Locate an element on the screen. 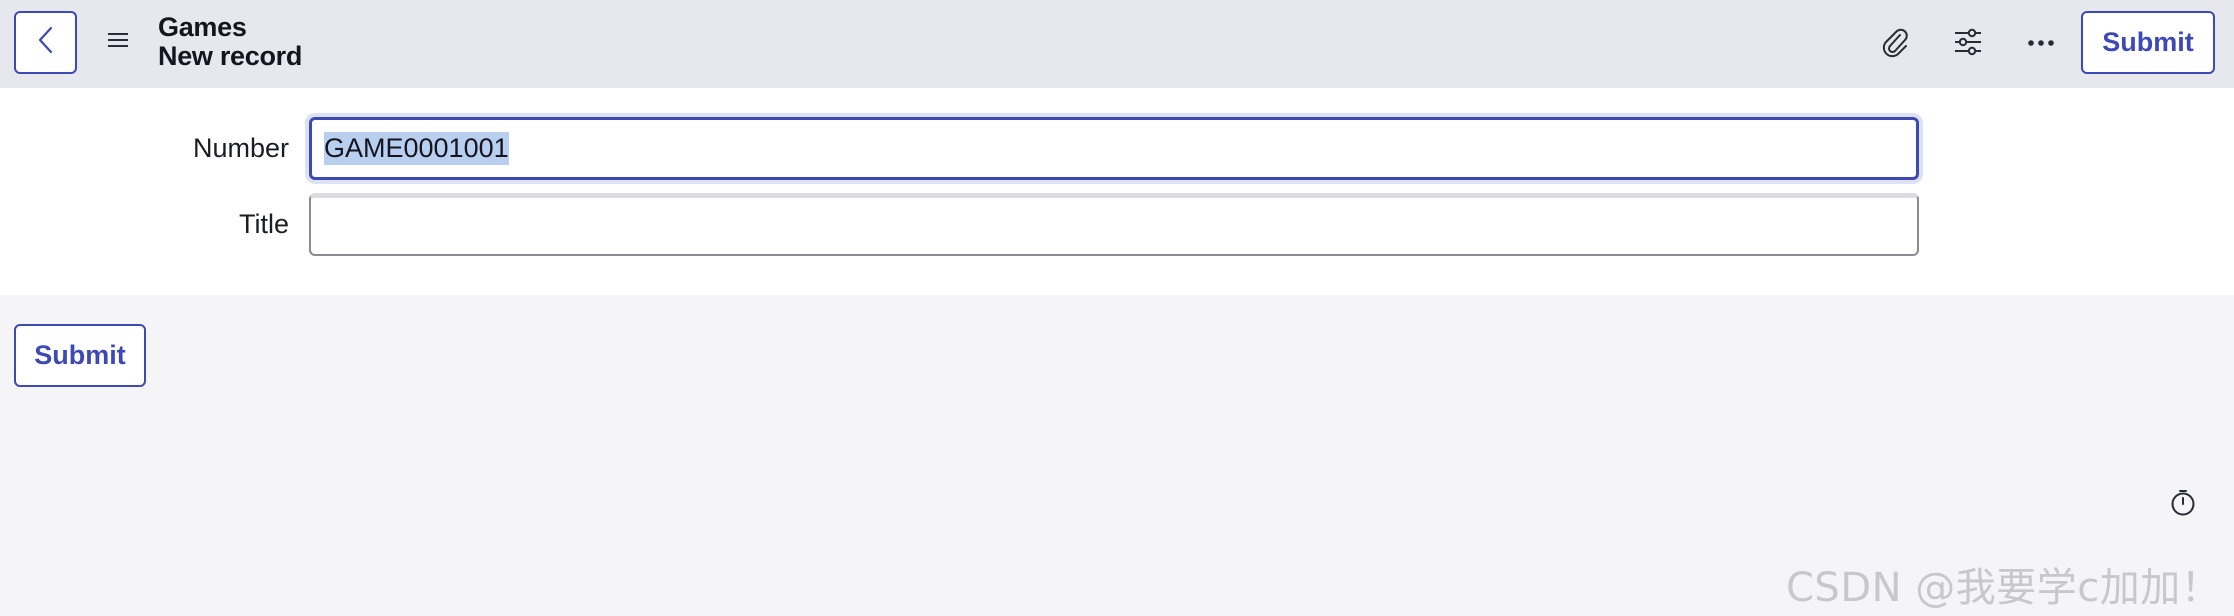 The image size is (2234, 616). form-header: Games New record Submit is located at coordinates (1117, 44).